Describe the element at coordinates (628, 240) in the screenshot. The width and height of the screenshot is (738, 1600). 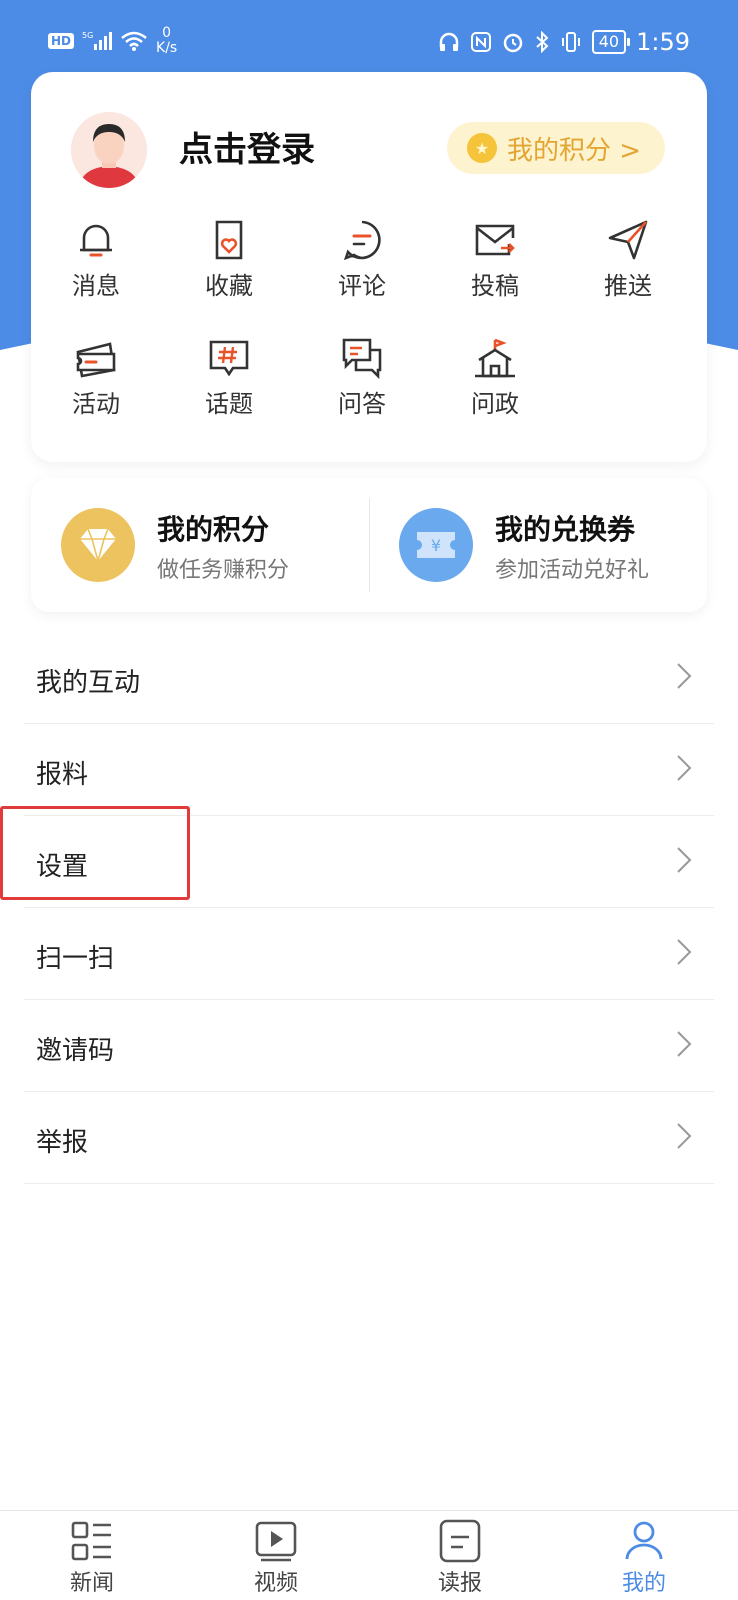
I see `push-send-icon` at that location.